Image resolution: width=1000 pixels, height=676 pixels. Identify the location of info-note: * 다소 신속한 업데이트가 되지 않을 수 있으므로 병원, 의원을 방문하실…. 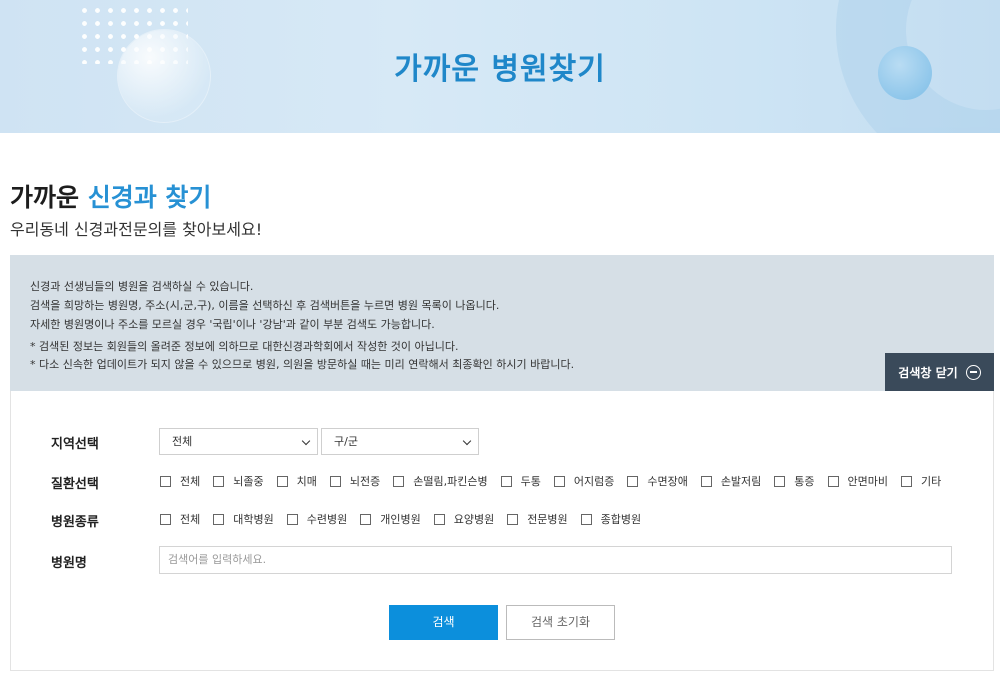
(302, 364).